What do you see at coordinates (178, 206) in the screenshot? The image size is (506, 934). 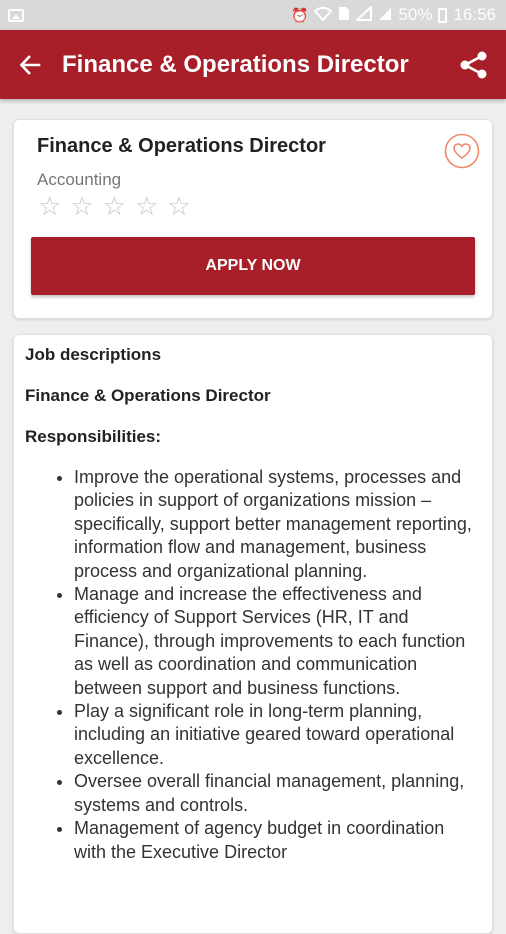 I see `star-icon-5: ☆` at bounding box center [178, 206].